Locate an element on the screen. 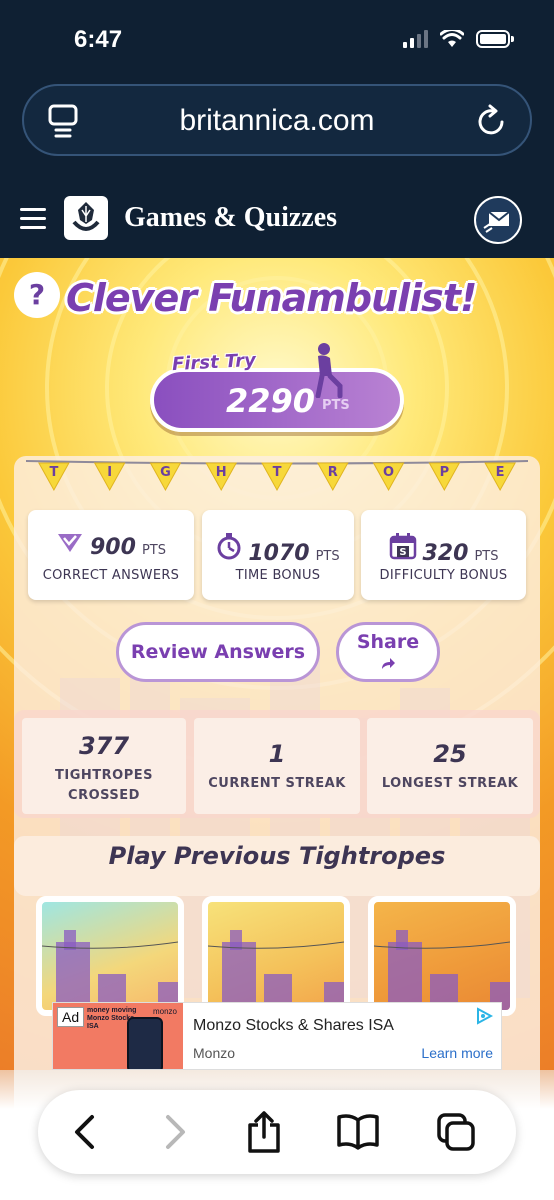 The image size is (554, 1200). back-button is located at coordinates (84, 1132).